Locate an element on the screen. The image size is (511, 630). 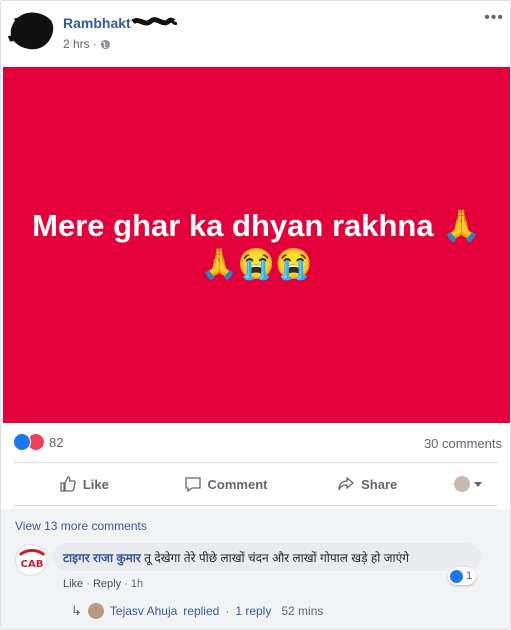
replied-label: replied is located at coordinates (201, 611).